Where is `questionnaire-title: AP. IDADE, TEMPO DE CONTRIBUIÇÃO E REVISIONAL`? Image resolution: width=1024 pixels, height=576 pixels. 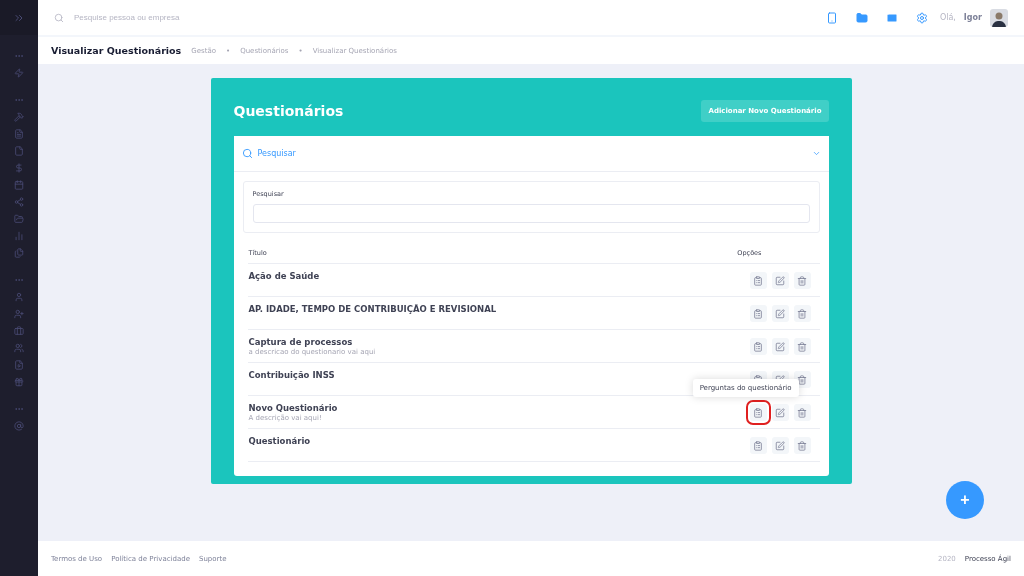
questionnaire-title: AP. IDADE, TEMPO DE CONTRIBUIÇÃO E REVISIONAL is located at coordinates (372, 309).